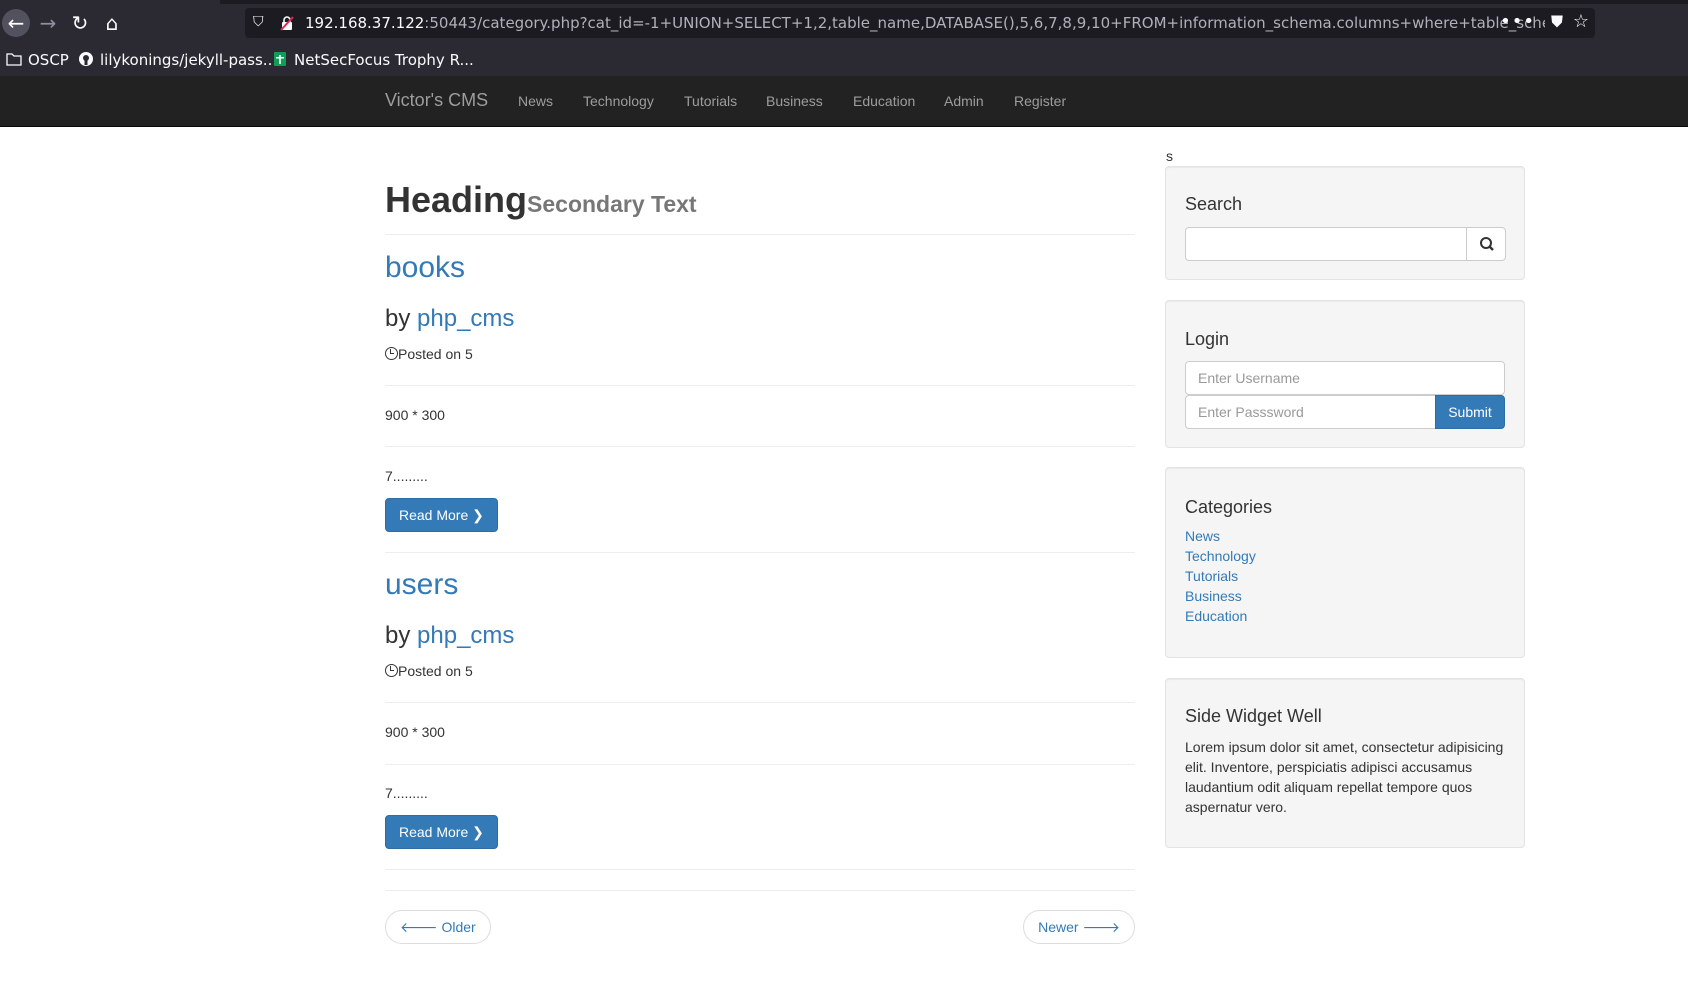 The height and width of the screenshot is (997, 1688). Describe the element at coordinates (1517, 21) in the screenshot. I see `more-icon: •••` at that location.